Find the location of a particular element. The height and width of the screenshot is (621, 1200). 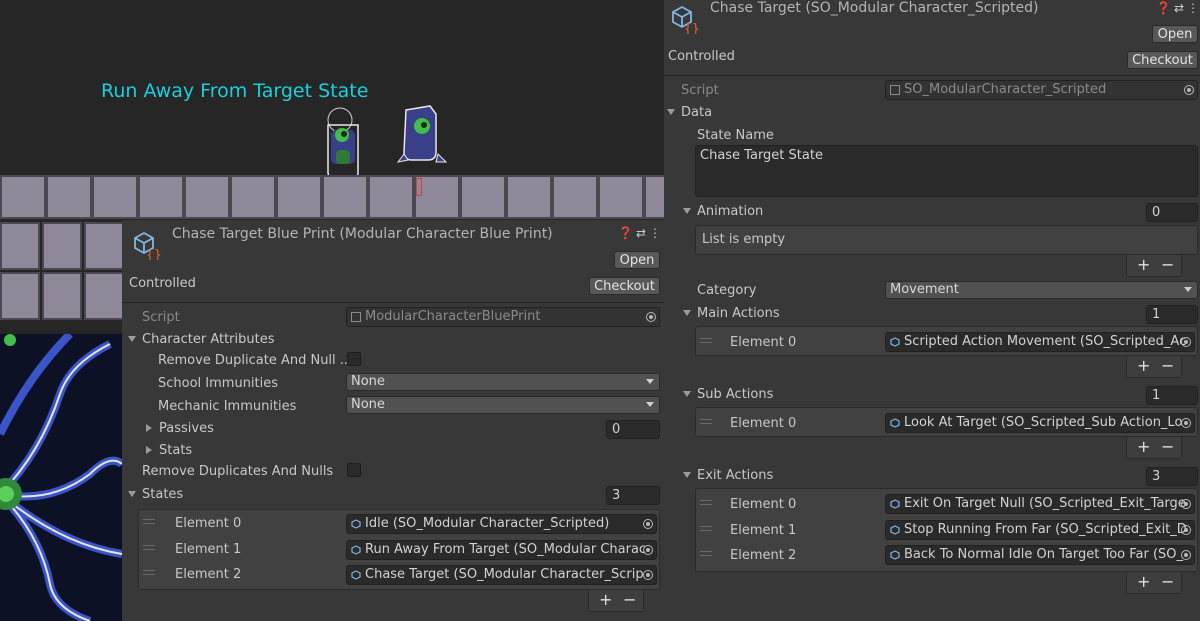

sub-actions-add-remove: + − is located at coordinates (1154, 448).